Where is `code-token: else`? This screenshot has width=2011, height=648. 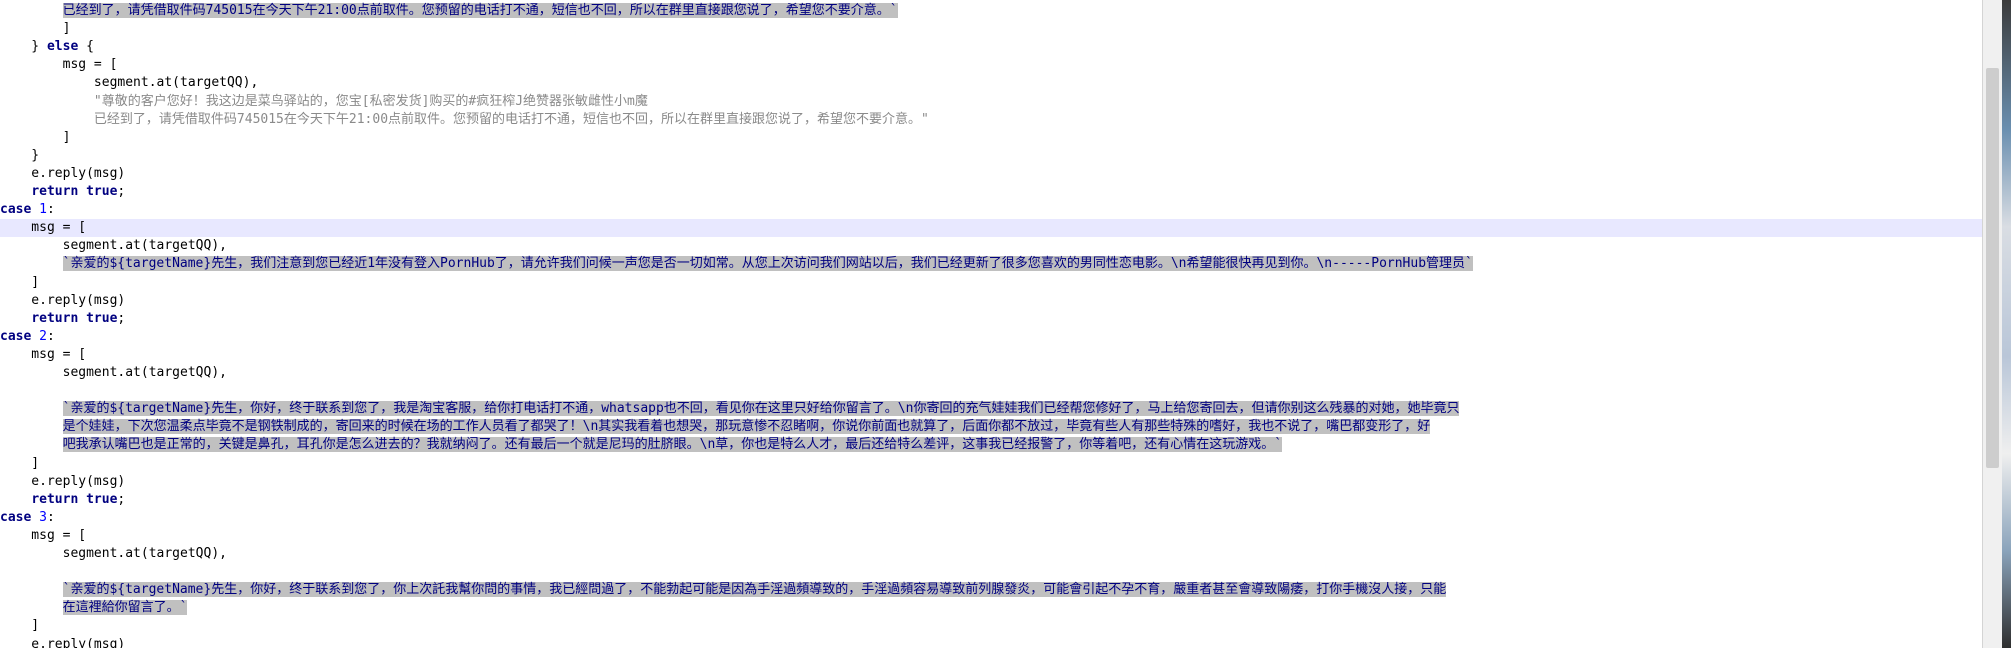
code-token: else is located at coordinates (62, 47).